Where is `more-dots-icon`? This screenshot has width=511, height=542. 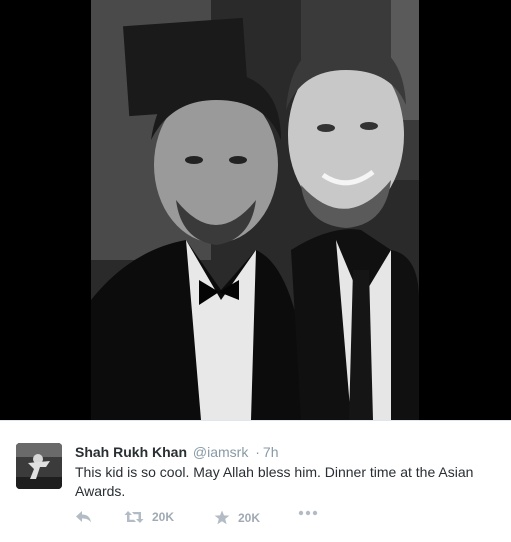
more-dots-icon is located at coordinates (308, 513).